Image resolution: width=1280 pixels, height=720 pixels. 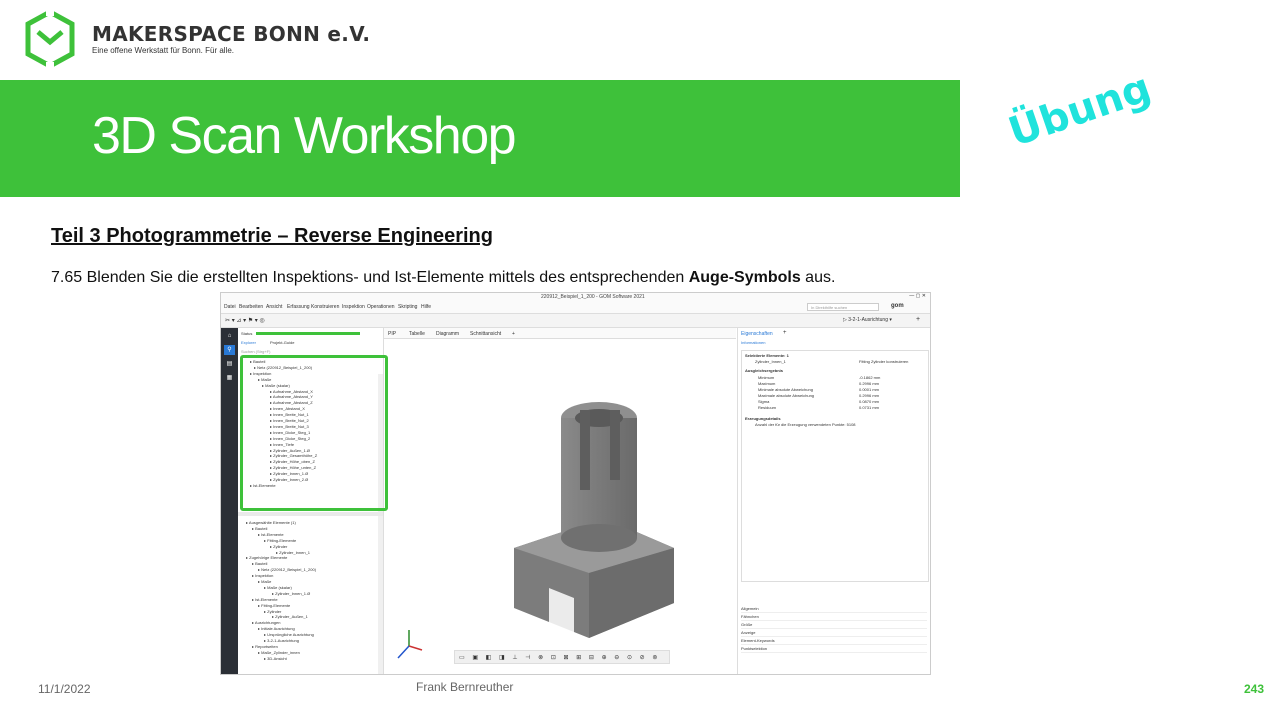 I want to click on exercise-badge: Übung, so click(x=1080, y=110).